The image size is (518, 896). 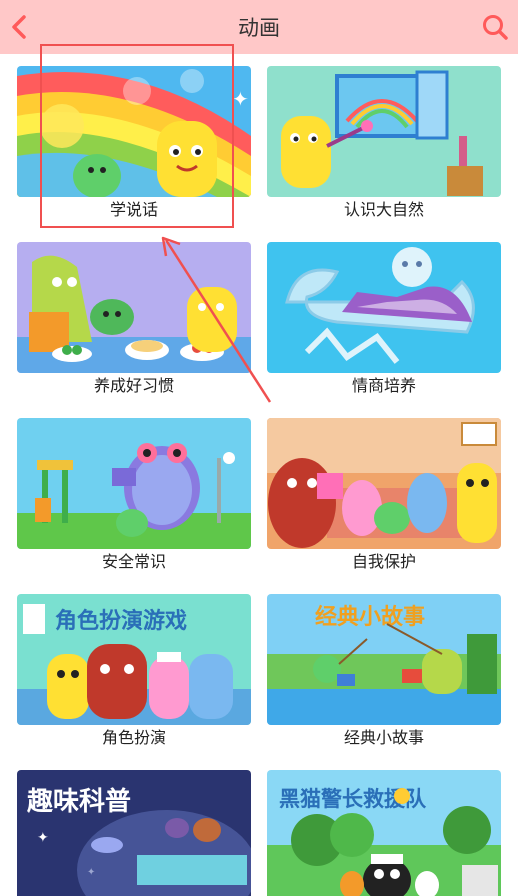 What do you see at coordinates (134, 833) in the screenshot?
I see `card-thumbnail: 趣味科普 ✦ ✦` at bounding box center [134, 833].